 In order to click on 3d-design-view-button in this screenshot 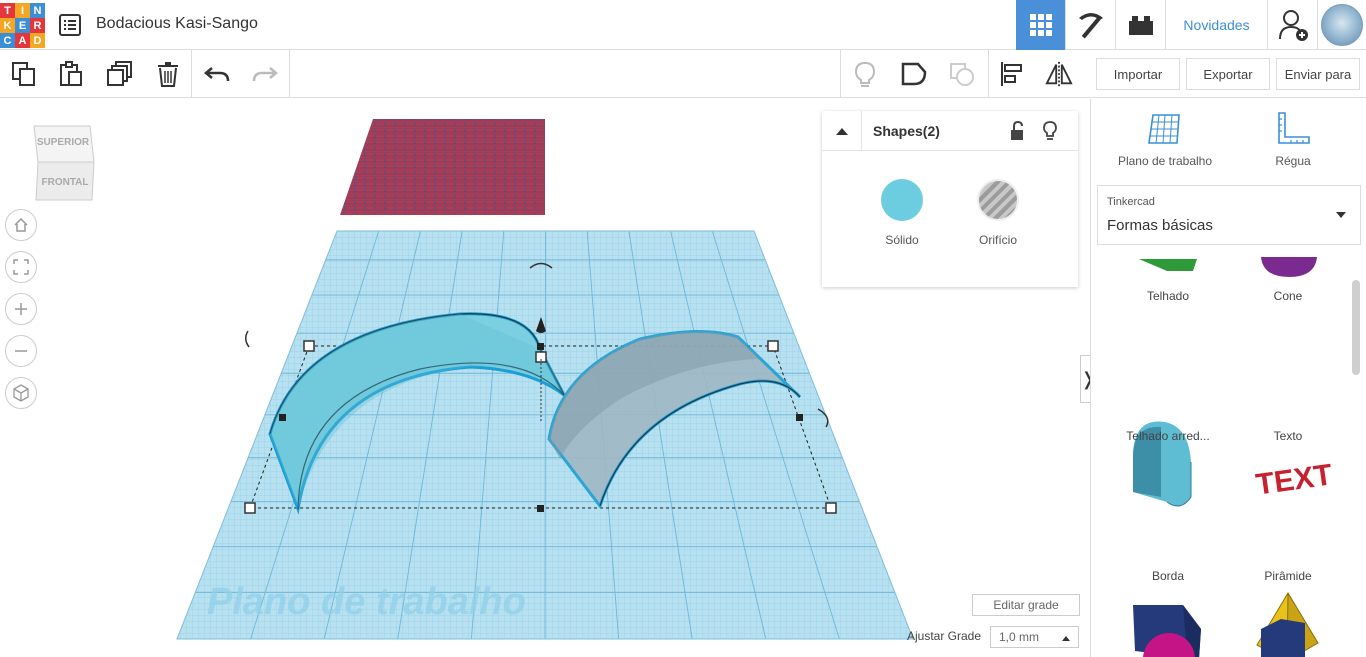, I will do `click(1040, 25)`.